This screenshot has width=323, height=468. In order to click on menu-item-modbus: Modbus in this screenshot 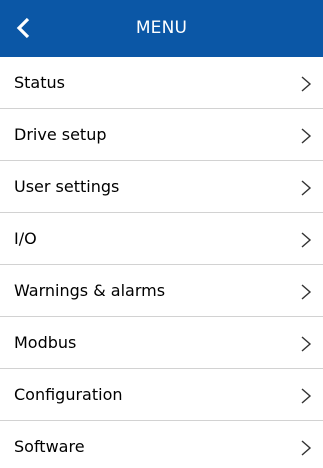, I will do `click(161, 343)`.